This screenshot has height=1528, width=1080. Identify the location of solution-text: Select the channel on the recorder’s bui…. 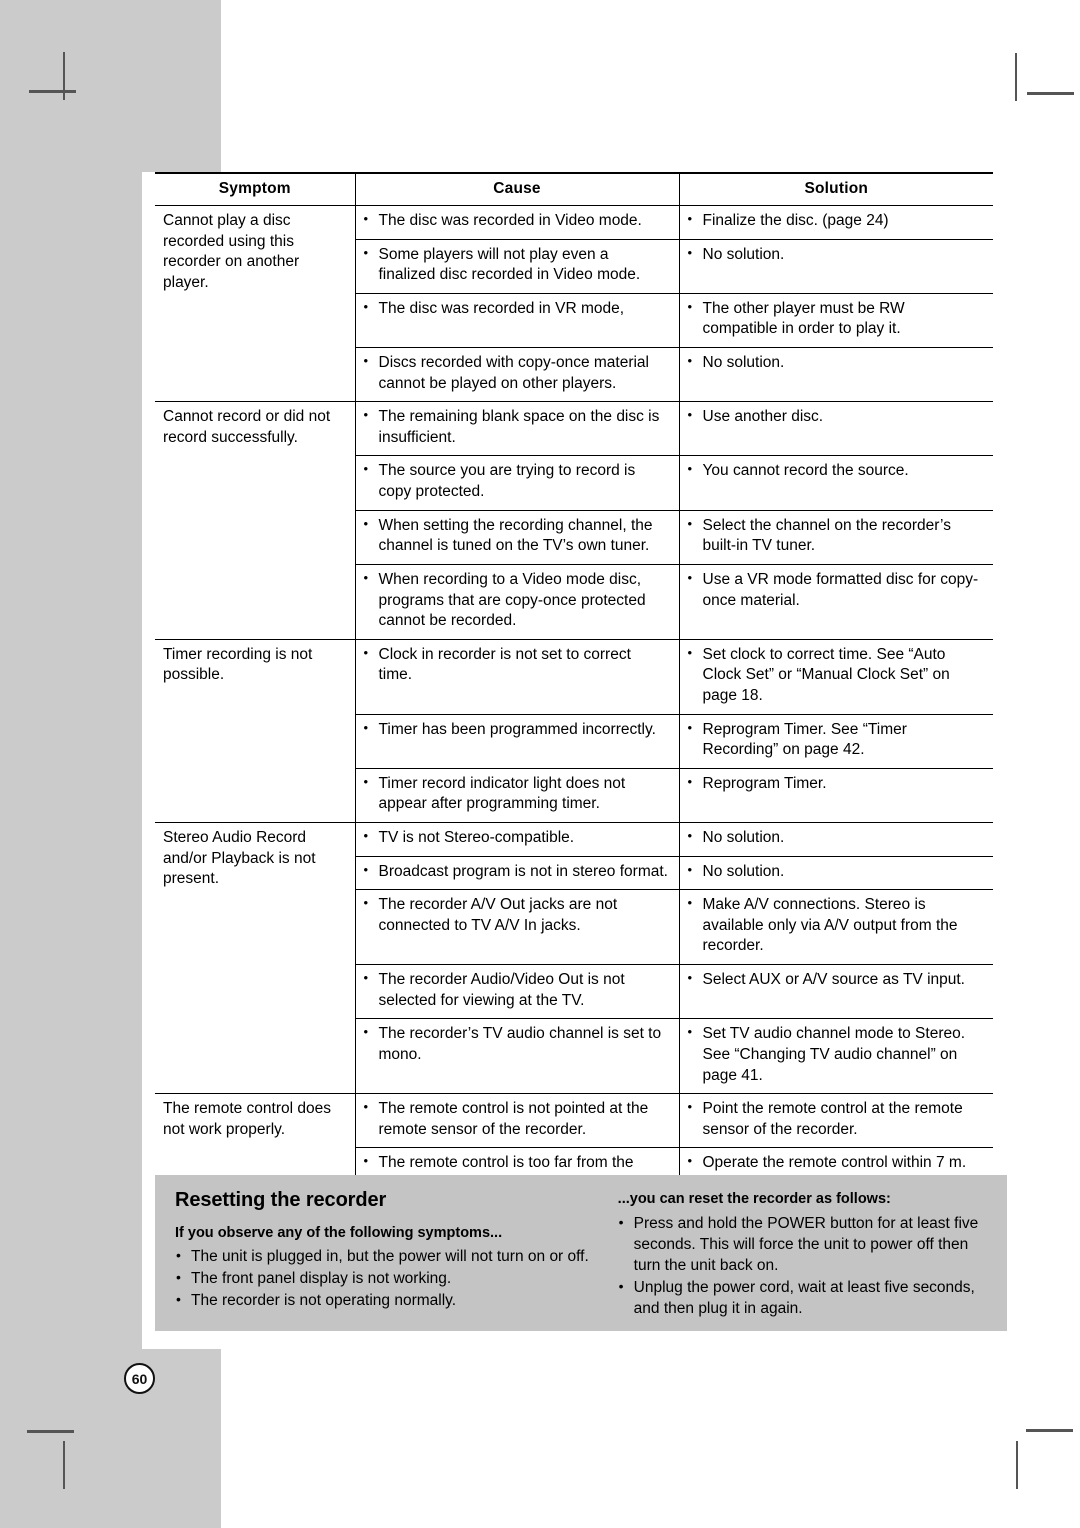
(836, 536).